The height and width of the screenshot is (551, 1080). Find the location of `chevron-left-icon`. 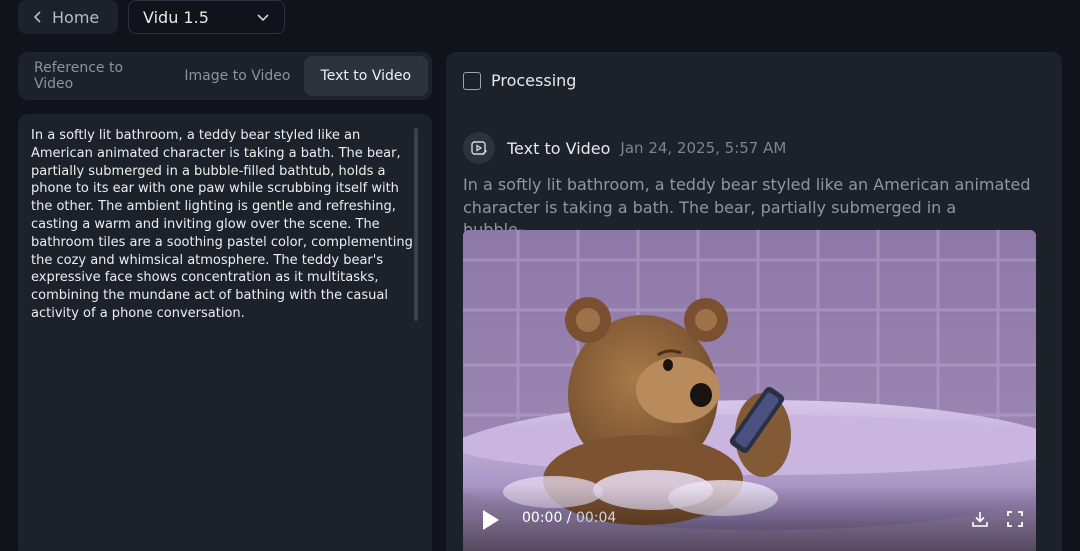

chevron-left-icon is located at coordinates (37, 17).